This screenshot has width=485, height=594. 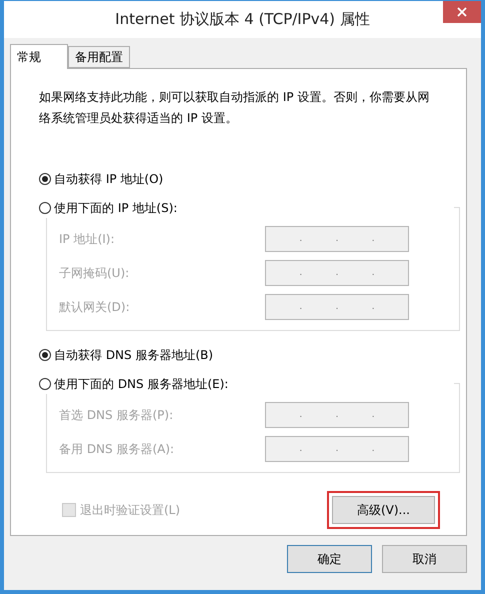 I want to click on description-text: 如果网络支持此功能，则可以获取自动指派的 IP 设置。否则，你需要从网络系统管理员处获得适当的 IP 设置。, so click(x=234, y=108).